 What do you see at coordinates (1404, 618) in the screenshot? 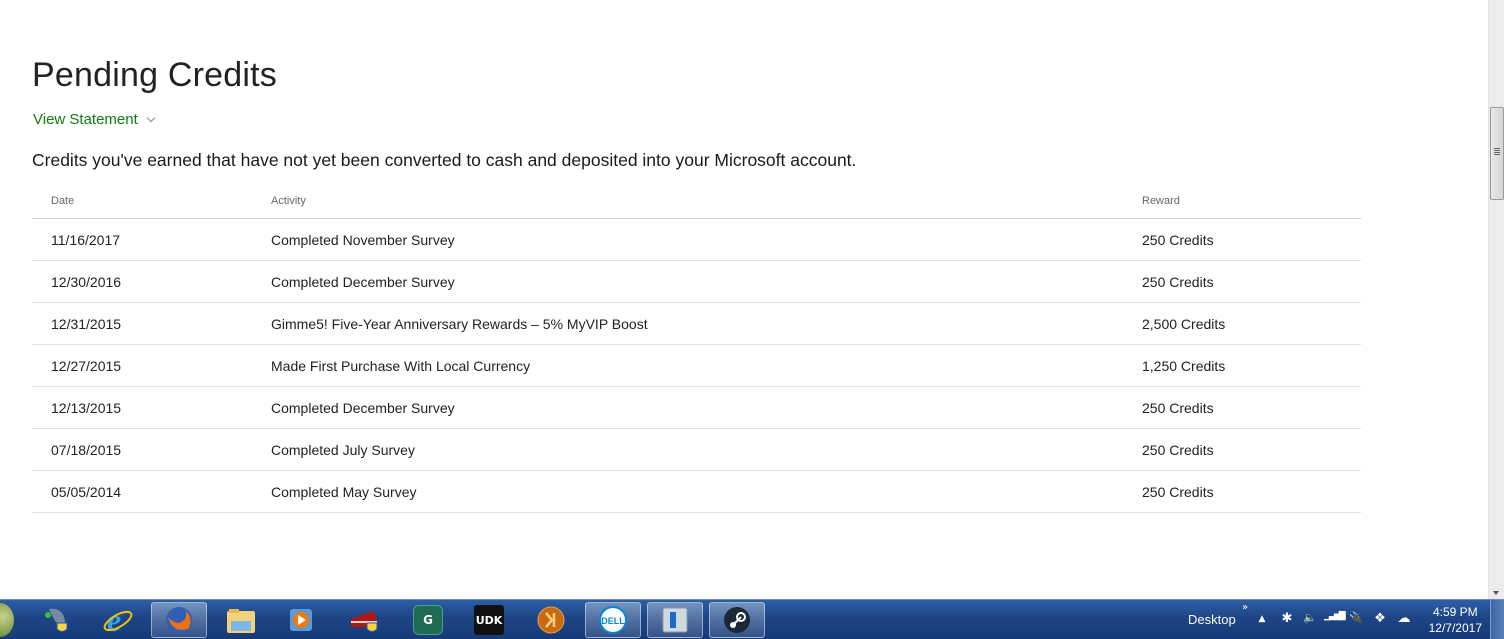
I see `cloud-upload-icon: ☁` at bounding box center [1404, 618].